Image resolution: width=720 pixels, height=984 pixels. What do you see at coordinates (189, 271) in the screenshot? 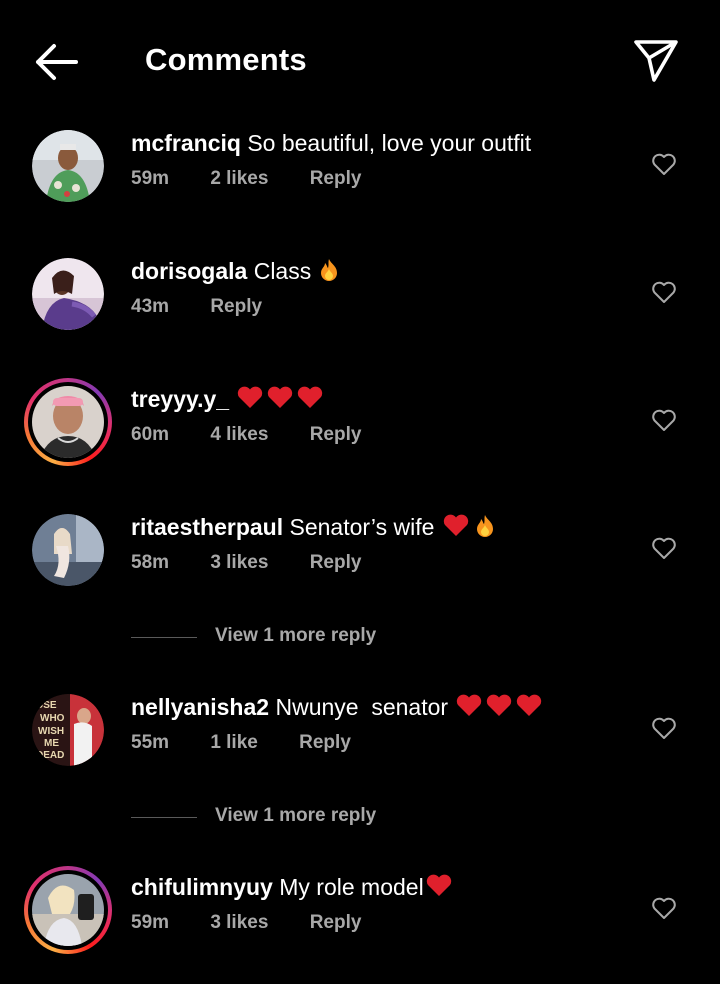
I see `comment-username: dorisogala` at bounding box center [189, 271].